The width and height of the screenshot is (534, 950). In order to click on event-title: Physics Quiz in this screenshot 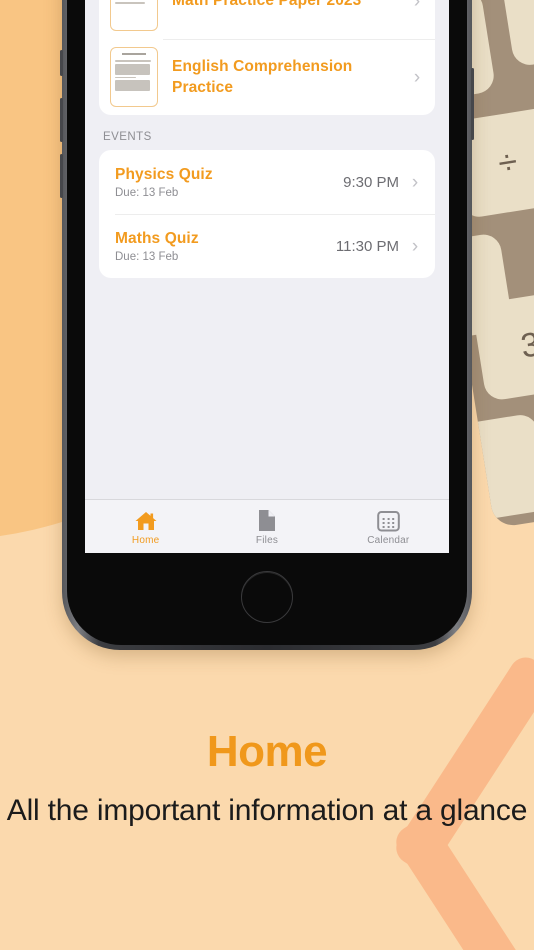, I will do `click(164, 174)`.